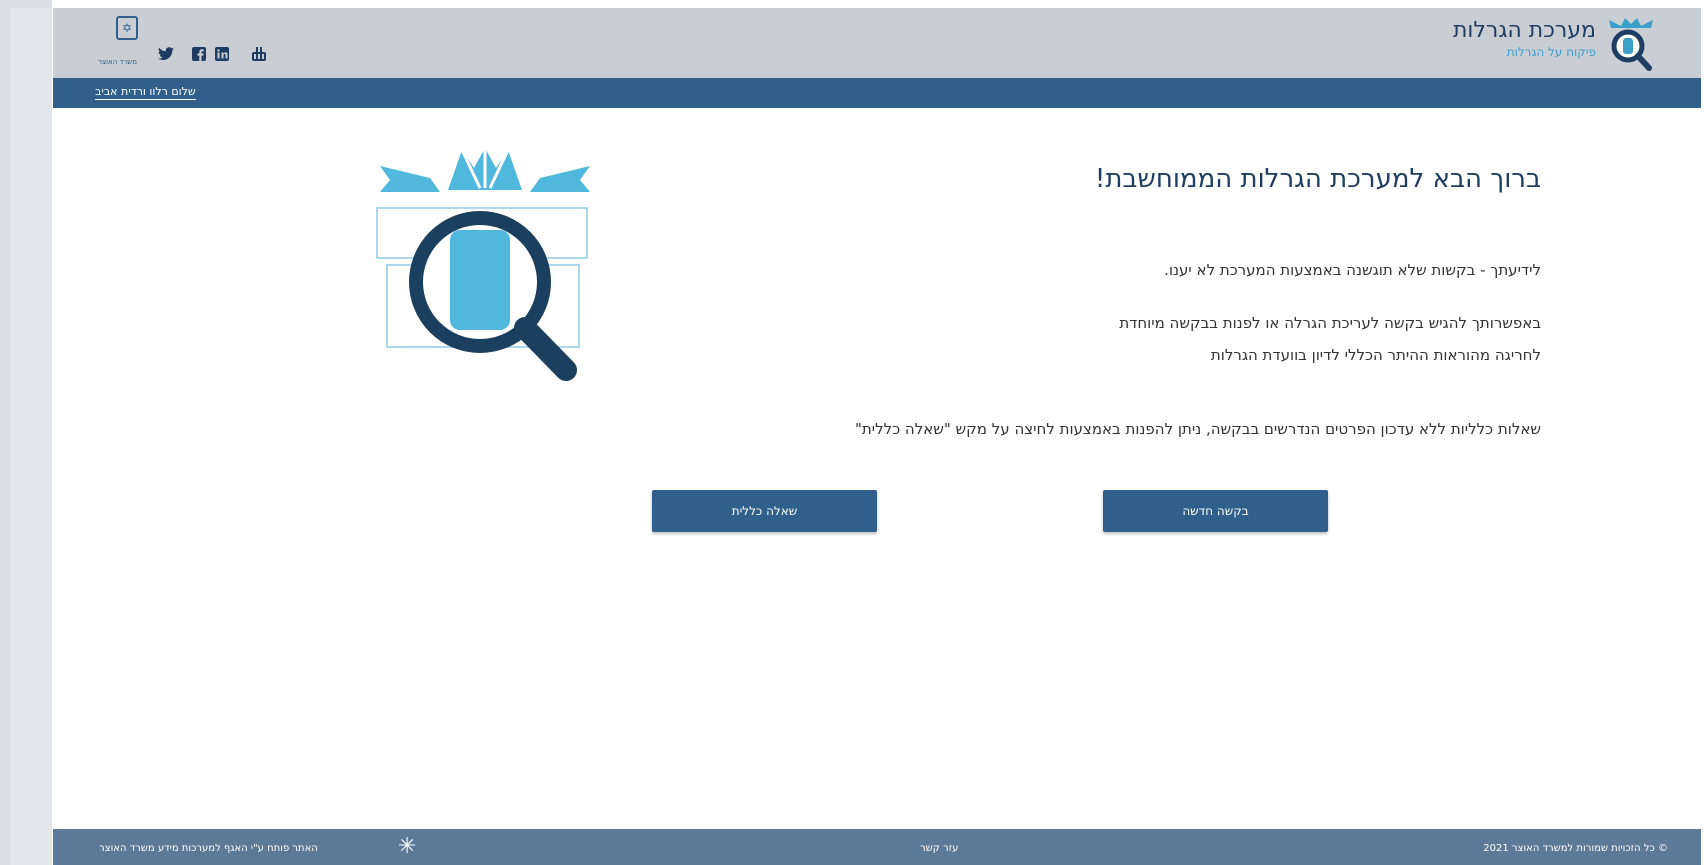  Describe the element at coordinates (485, 268) in the screenshot. I see `gift-magnifier-illustration` at that location.